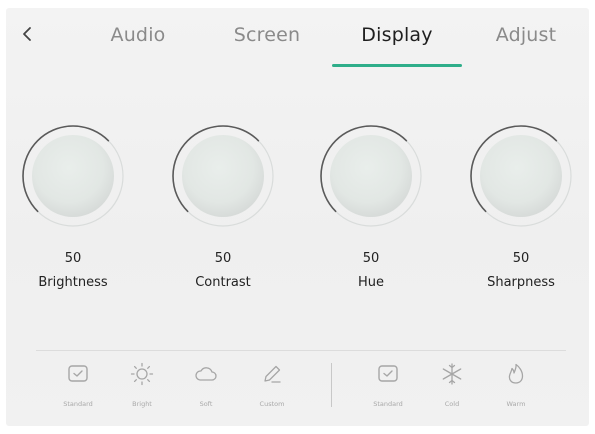  What do you see at coordinates (223, 258) in the screenshot?
I see `contrast-value: 50` at bounding box center [223, 258].